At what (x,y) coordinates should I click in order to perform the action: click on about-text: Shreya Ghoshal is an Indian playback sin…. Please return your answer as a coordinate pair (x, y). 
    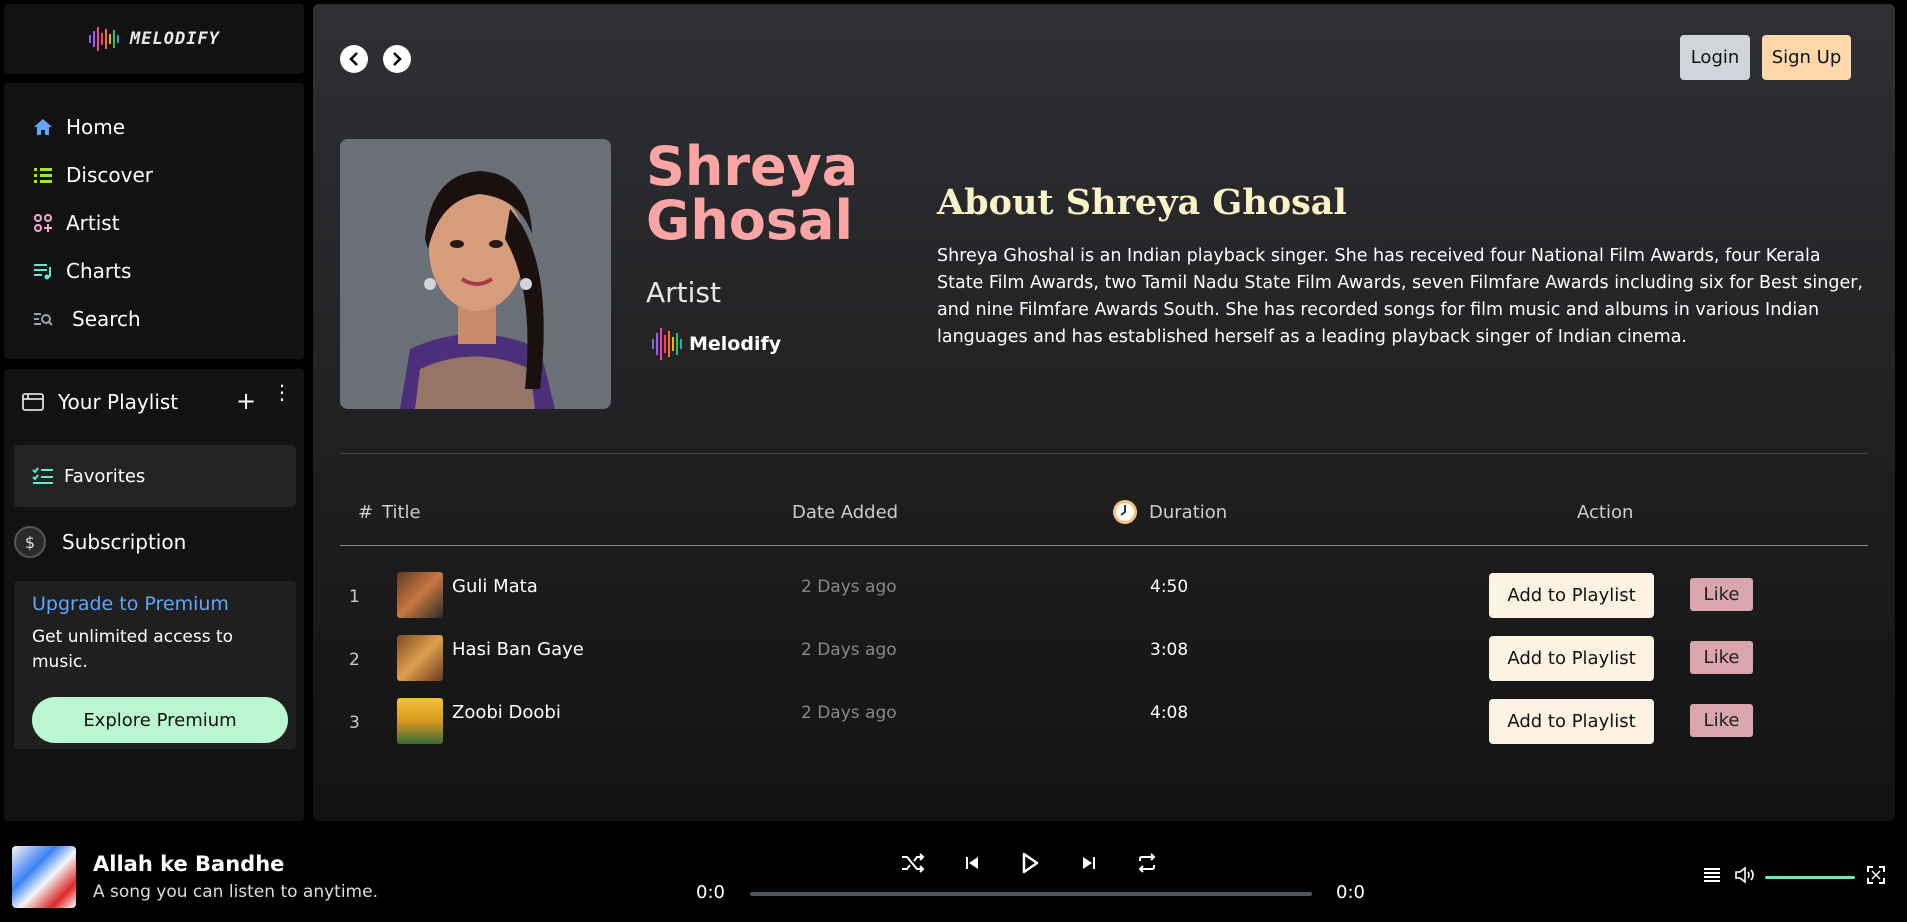
    Looking at the image, I should click on (1400, 296).